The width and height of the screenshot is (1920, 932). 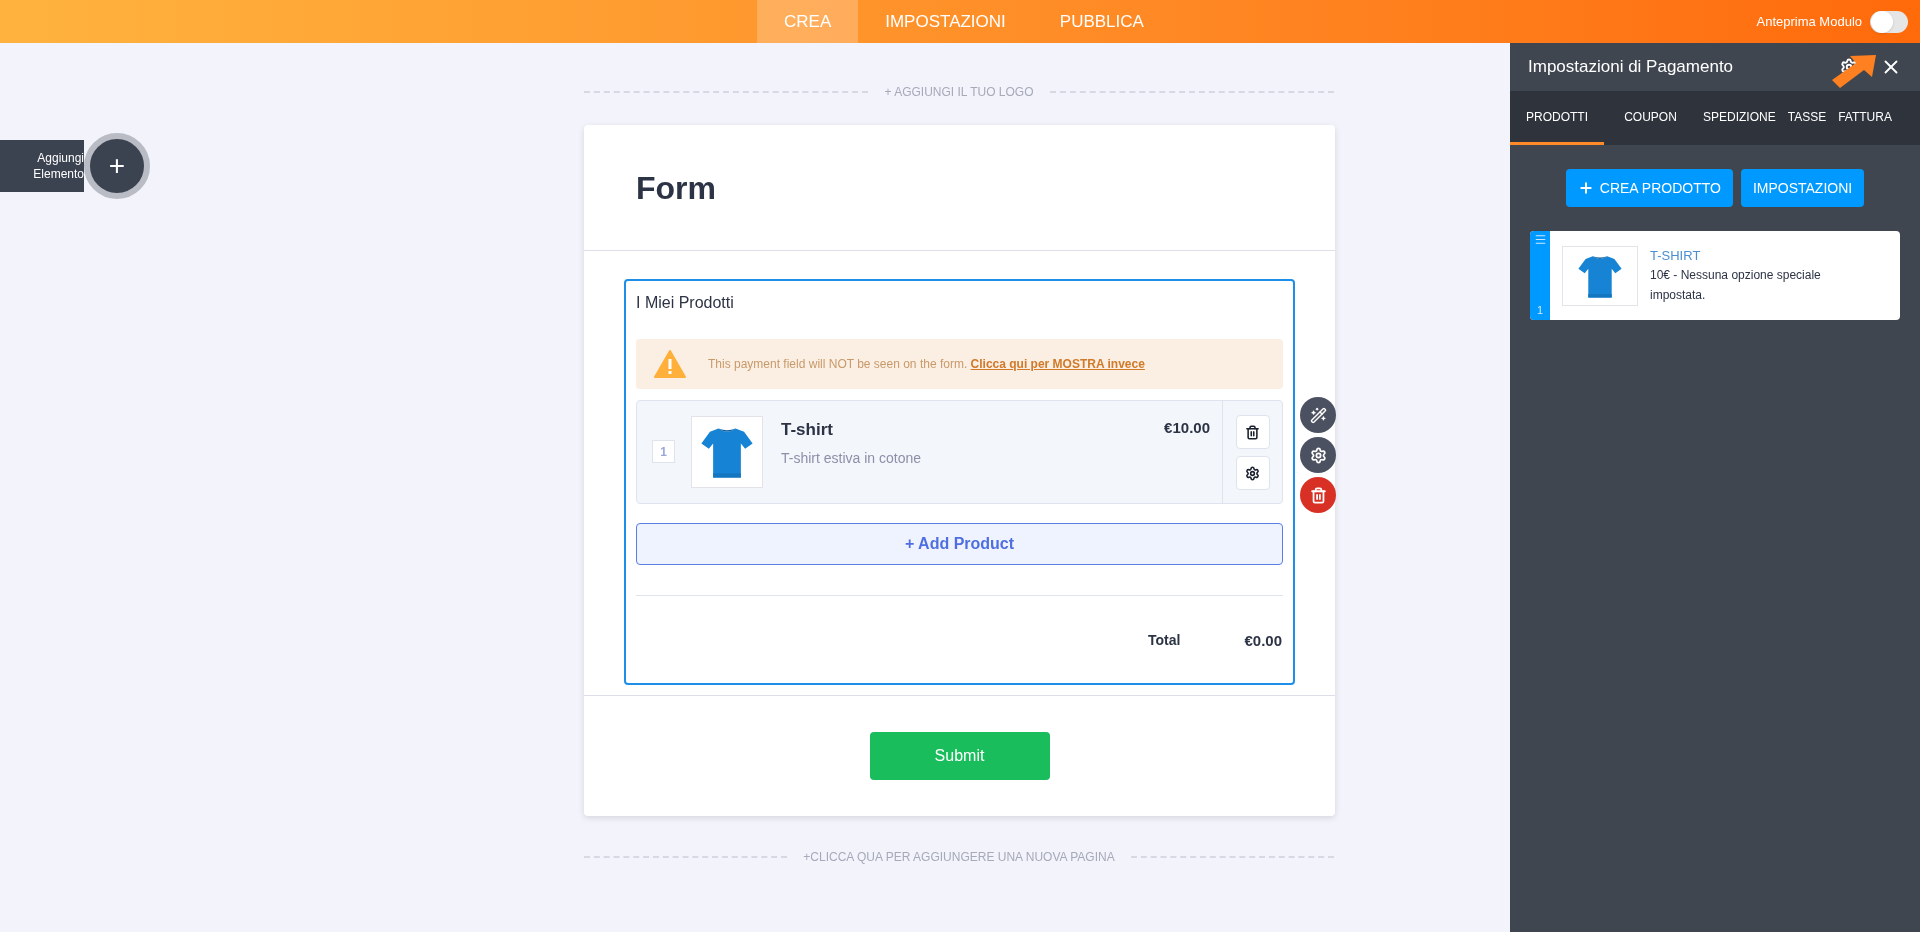 What do you see at coordinates (959, 92) in the screenshot?
I see `hint-link: + AGGIUNGI IL TUO LOGO` at bounding box center [959, 92].